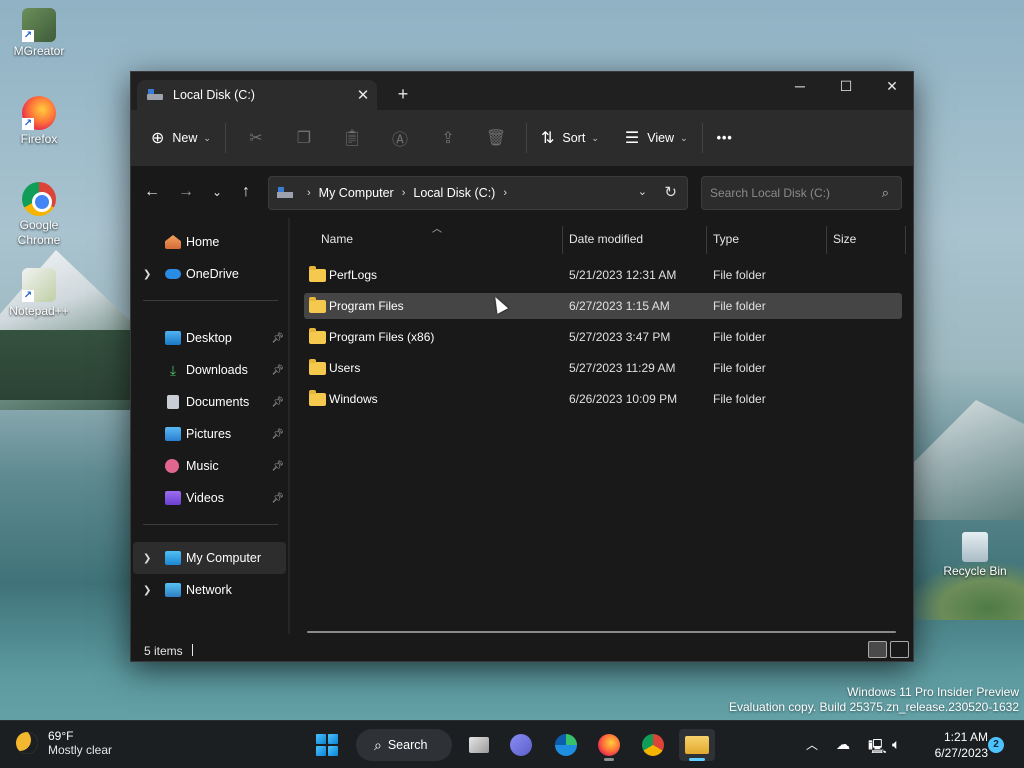 Image resolution: width=1024 pixels, height=768 pixels. What do you see at coordinates (400, 138) in the screenshot?
I see `rename-icon: Ⓐ` at bounding box center [400, 138].